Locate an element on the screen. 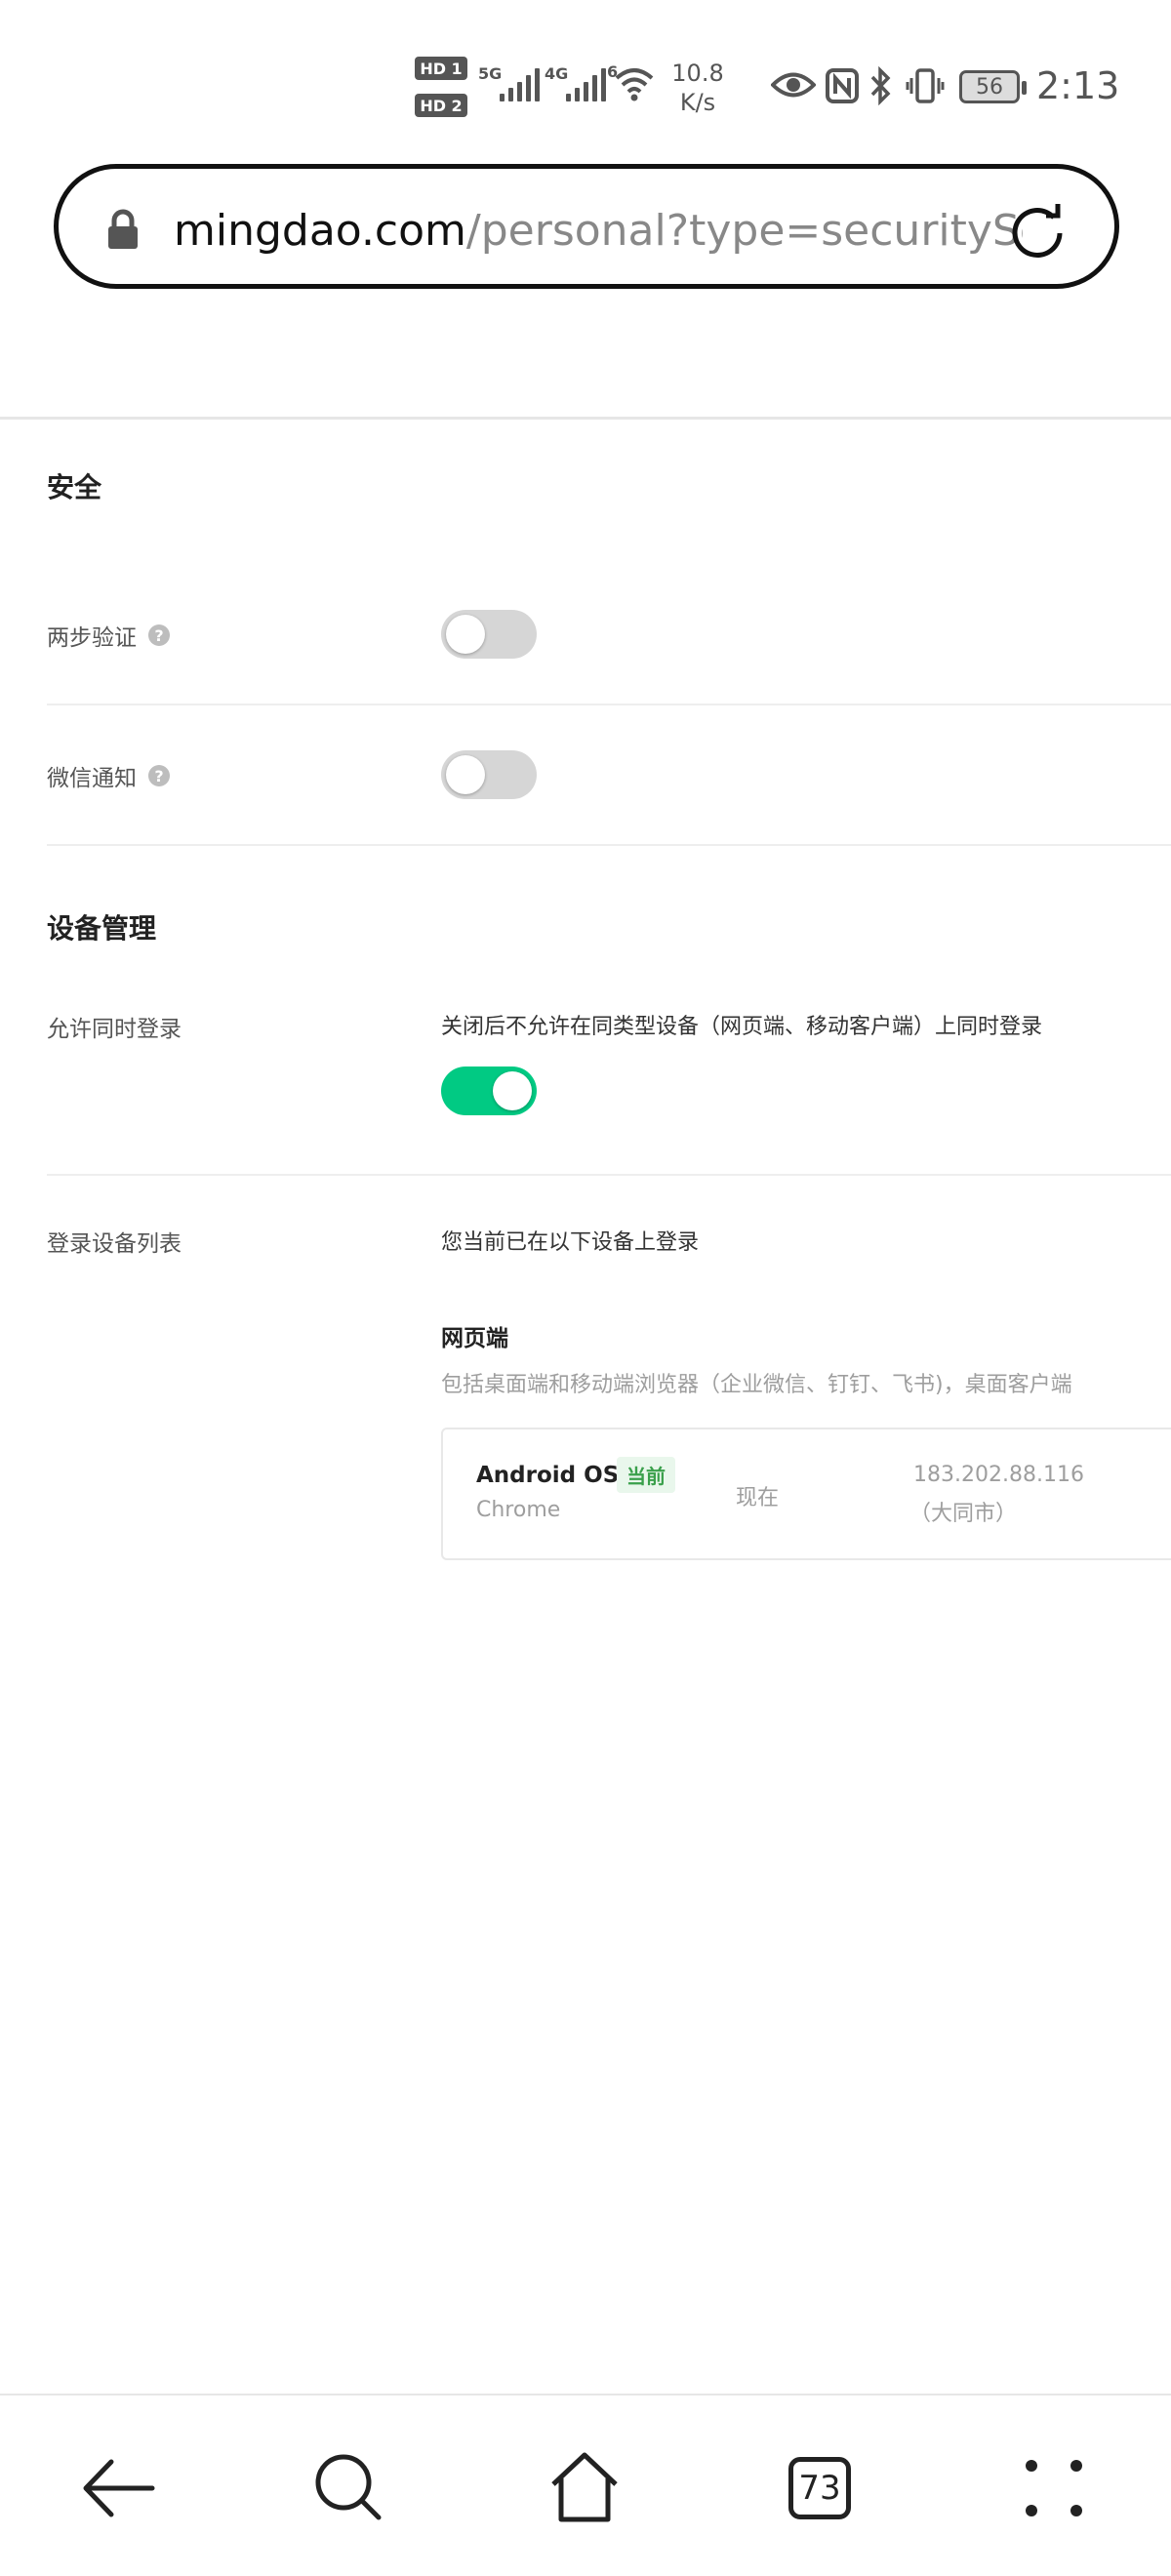  home-icon is located at coordinates (584, 2487).